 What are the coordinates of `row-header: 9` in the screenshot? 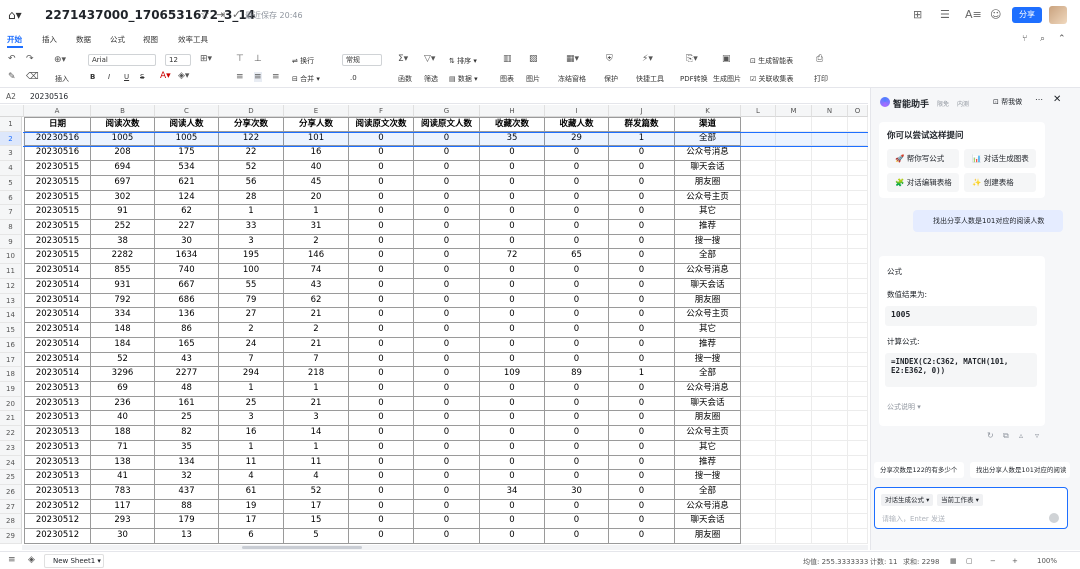 It's located at (11, 242).